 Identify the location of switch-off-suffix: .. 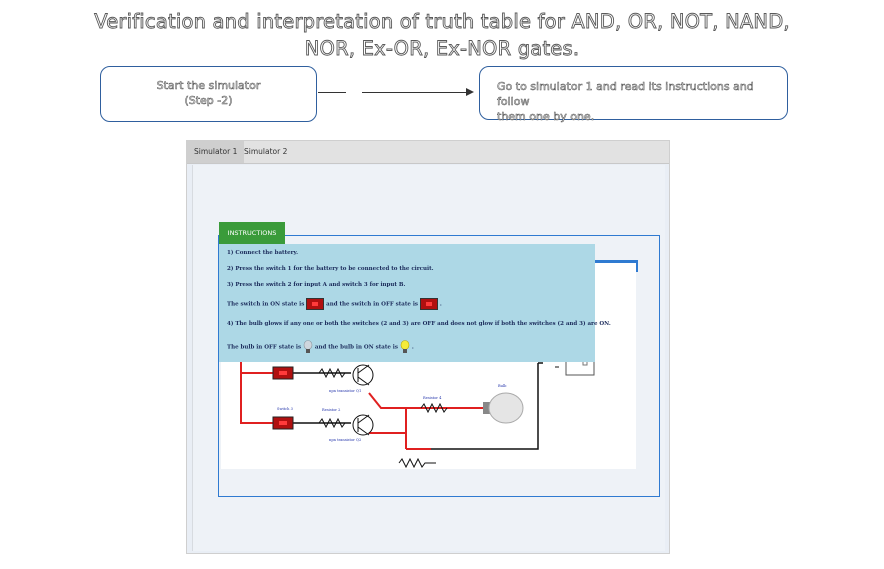
(440, 304).